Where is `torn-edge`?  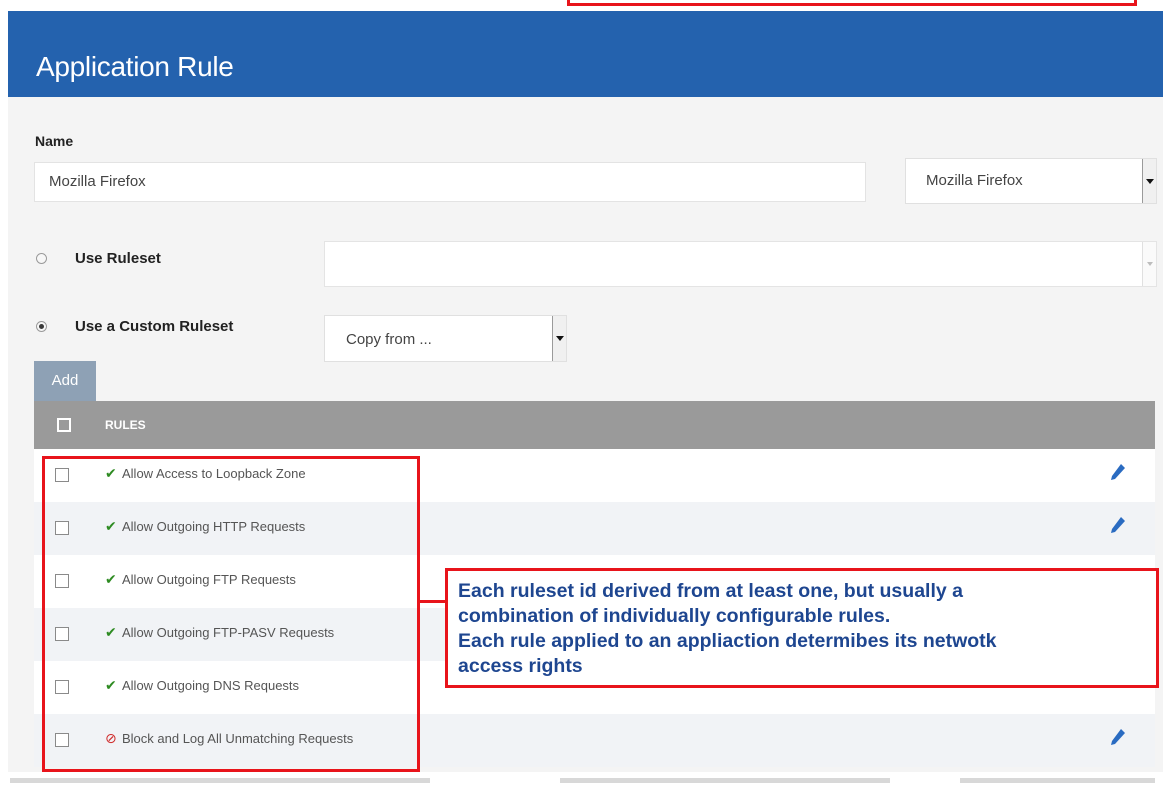
torn-edge is located at coordinates (581, 779).